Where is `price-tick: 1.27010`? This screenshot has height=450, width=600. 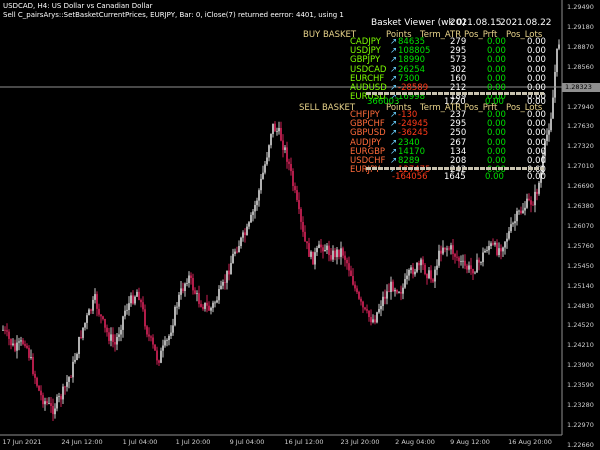 price-tick: 1.27010 is located at coordinates (580, 166).